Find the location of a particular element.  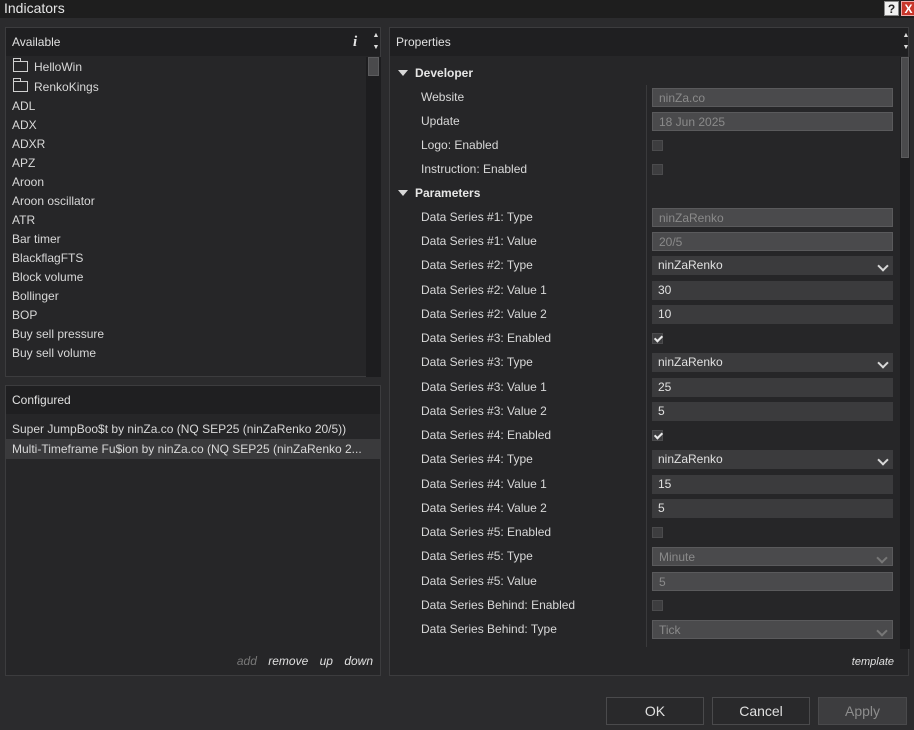

list-item-label: APZ is located at coordinates (24, 163).